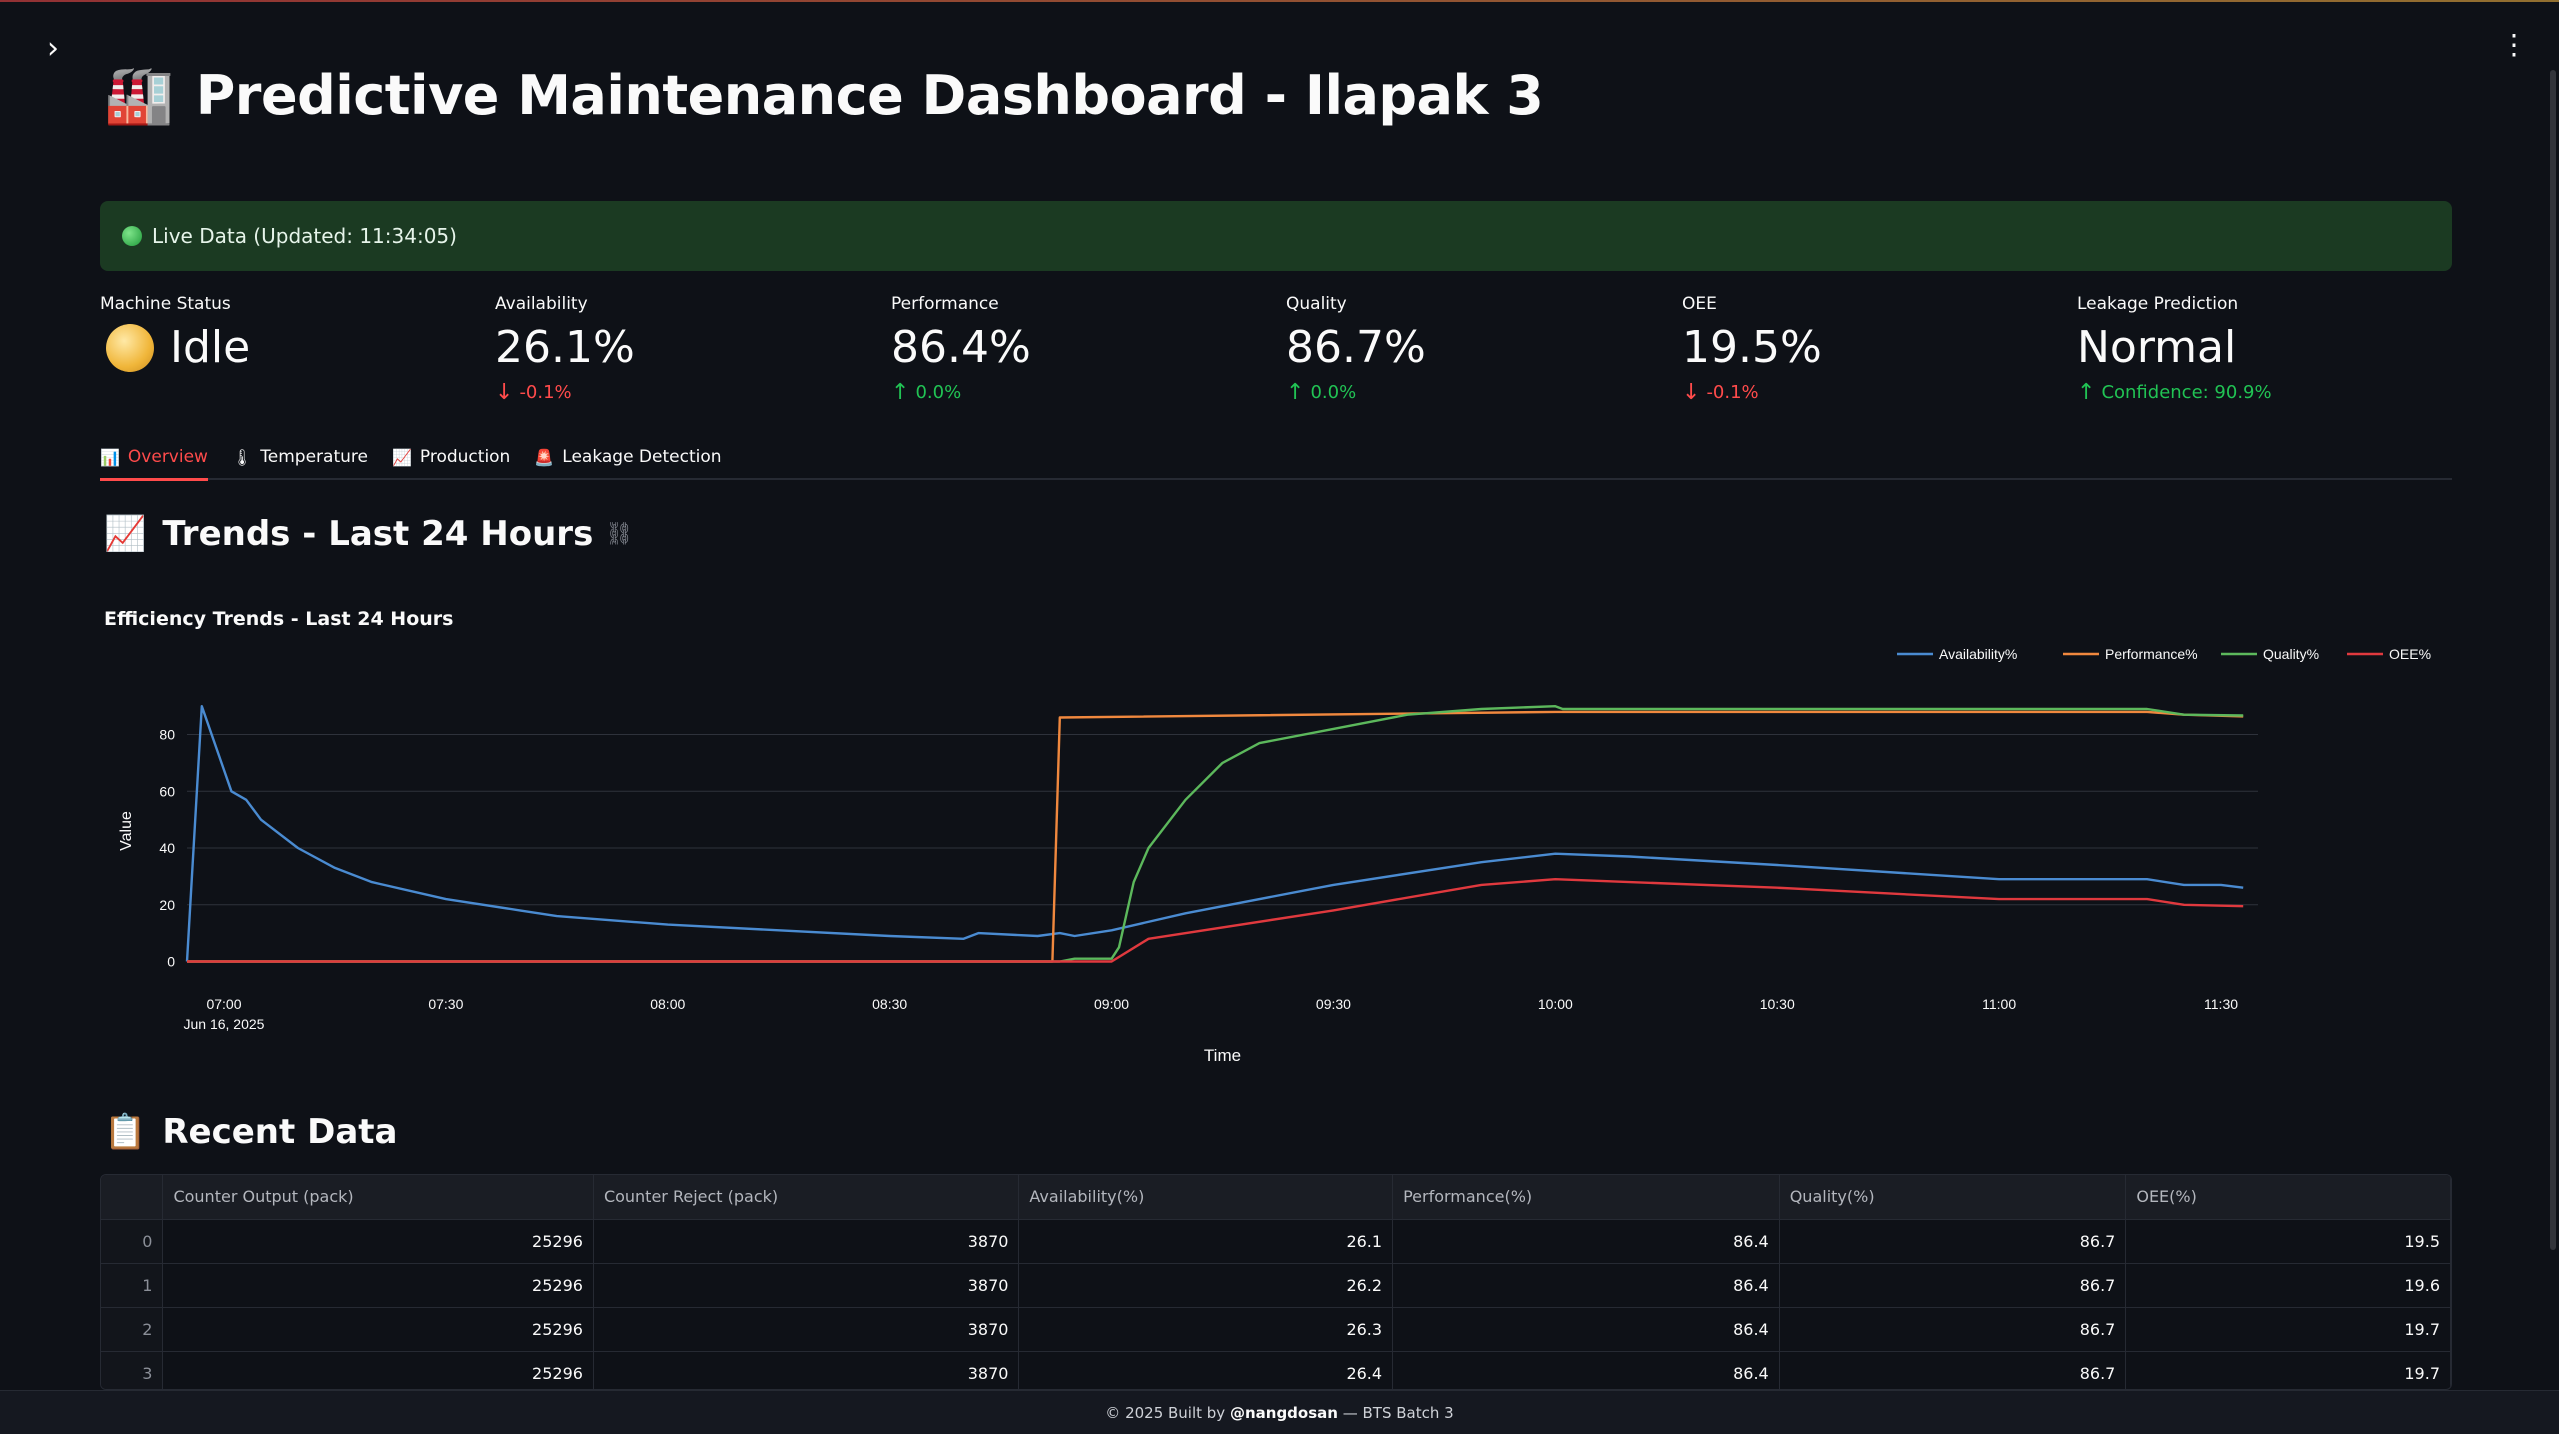  I want to click on metric-value: 26.1%, so click(565, 347).